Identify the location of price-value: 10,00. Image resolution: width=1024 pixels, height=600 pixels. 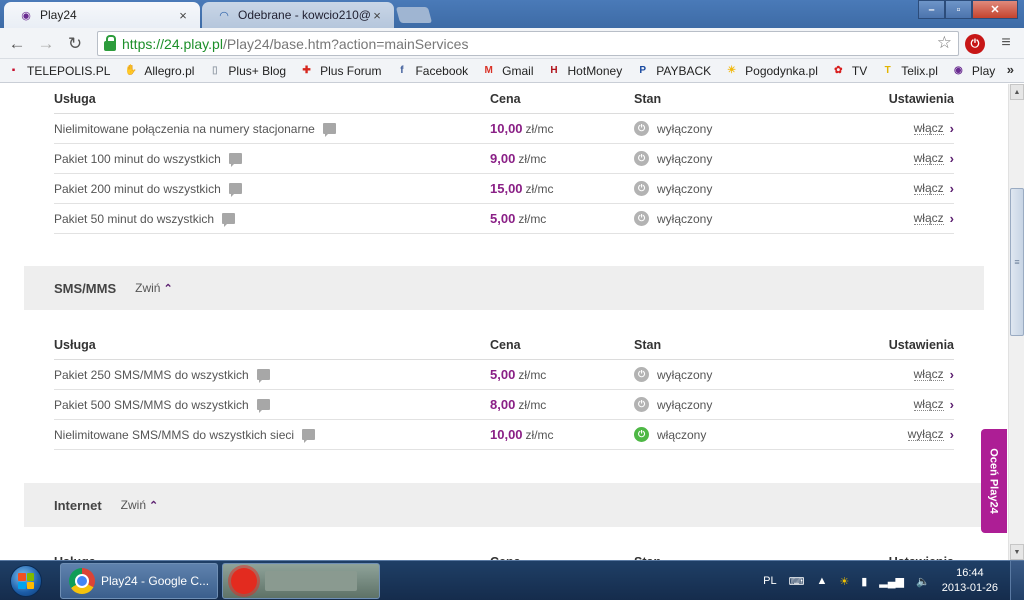
(506, 128).